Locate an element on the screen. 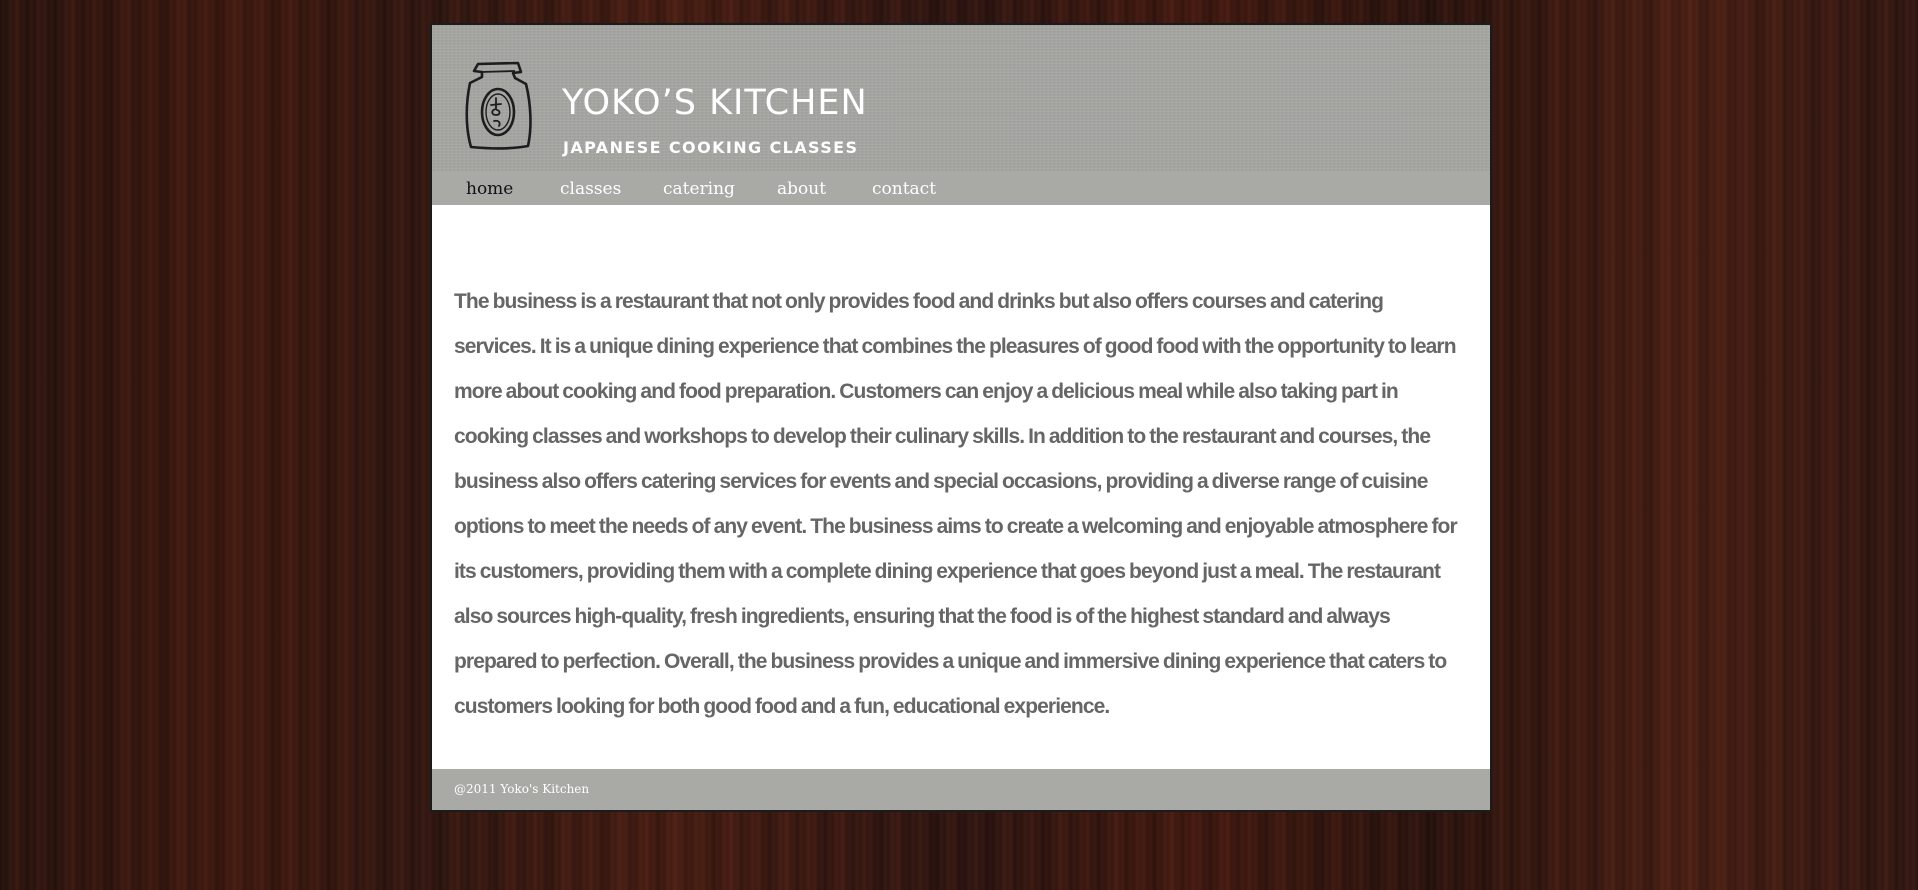 The width and height of the screenshot is (1918, 890). site-header: YOKO’S KITCHEN JAPANESE COOKING CLASSES is located at coordinates (961, 98).